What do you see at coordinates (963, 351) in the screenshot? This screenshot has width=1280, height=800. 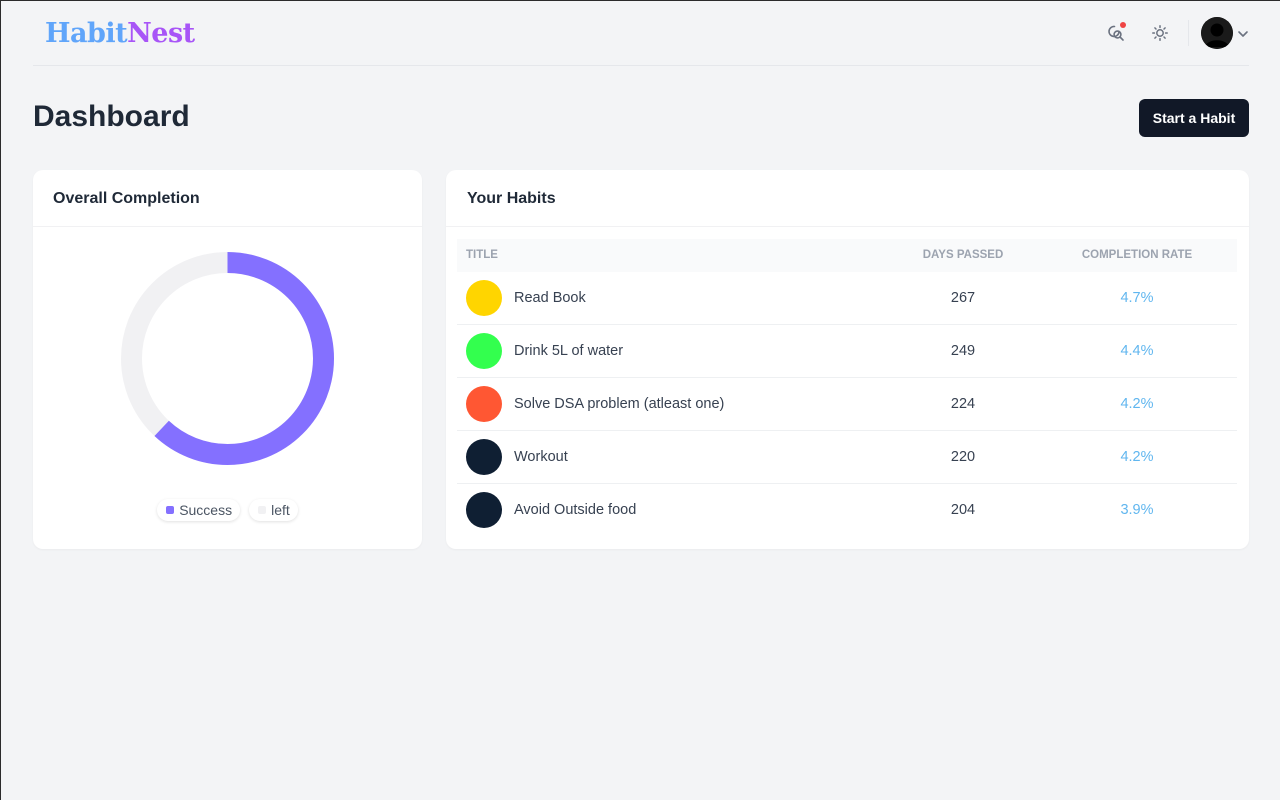 I see `habit-days-passed: 249` at bounding box center [963, 351].